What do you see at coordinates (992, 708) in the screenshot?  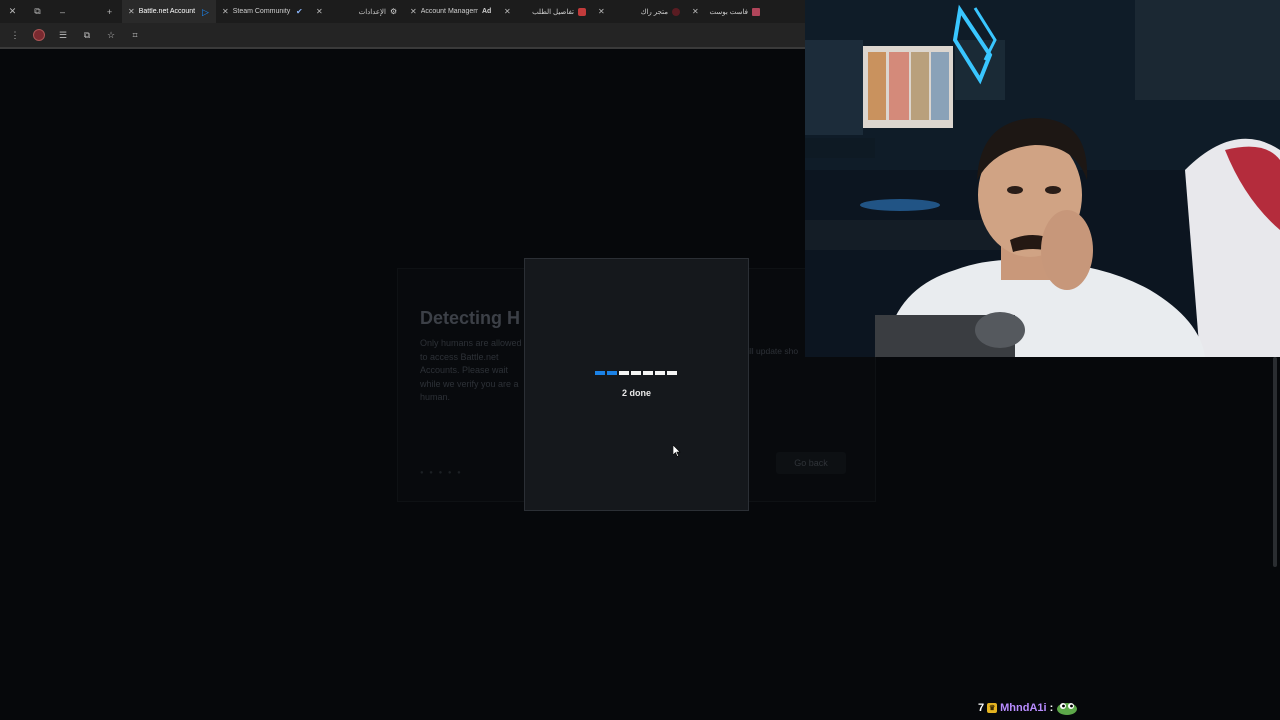 I see `crown-badge-icon: ♛` at bounding box center [992, 708].